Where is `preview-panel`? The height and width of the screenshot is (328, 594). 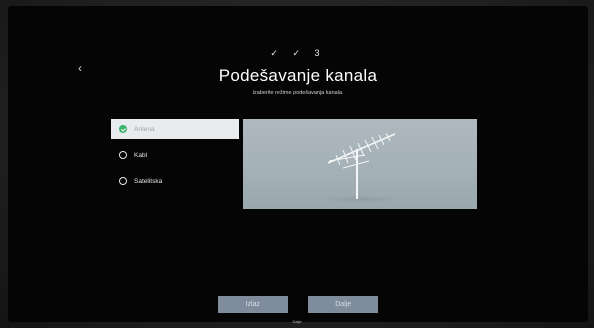 preview-panel is located at coordinates (360, 164).